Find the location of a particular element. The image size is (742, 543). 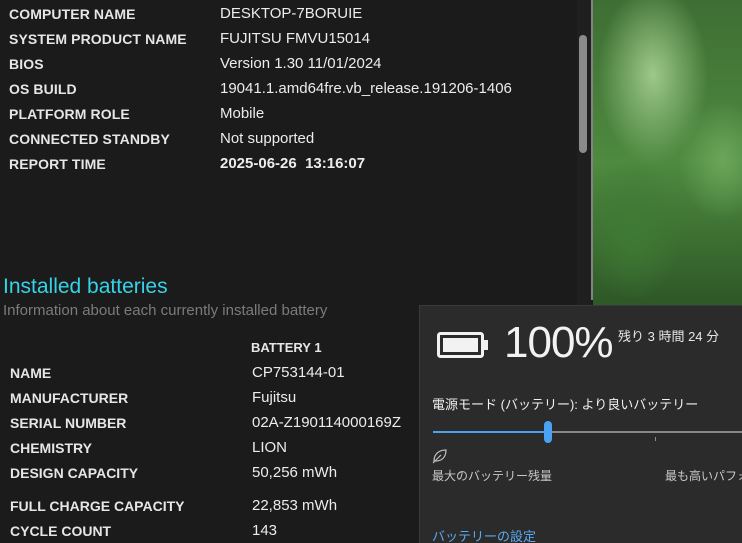

row-value: Fujitsu is located at coordinates (274, 397).